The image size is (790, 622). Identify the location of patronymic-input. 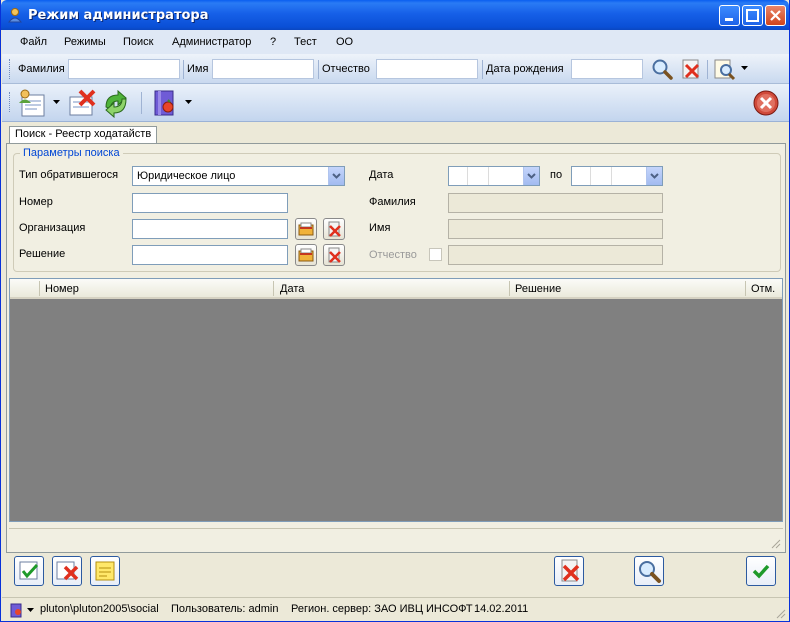
(427, 69).